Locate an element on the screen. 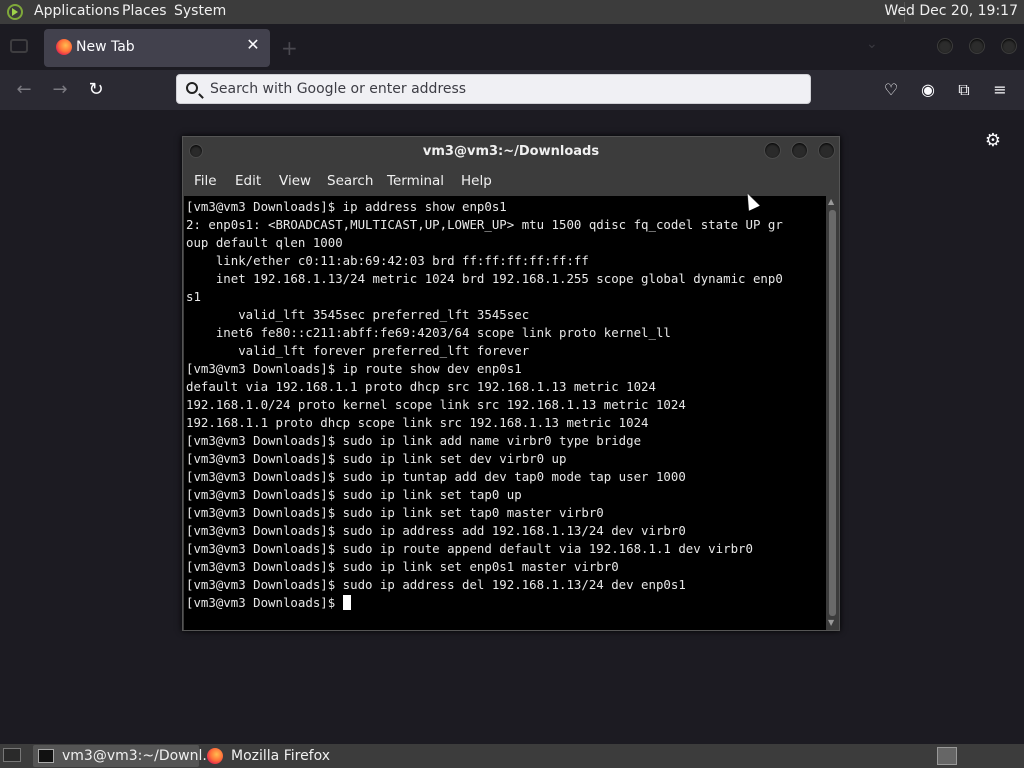 The width and height of the screenshot is (1024, 768). terminal-line: valid_lft 3545sec preferred_lft 3545sec is located at coordinates (384, 314).